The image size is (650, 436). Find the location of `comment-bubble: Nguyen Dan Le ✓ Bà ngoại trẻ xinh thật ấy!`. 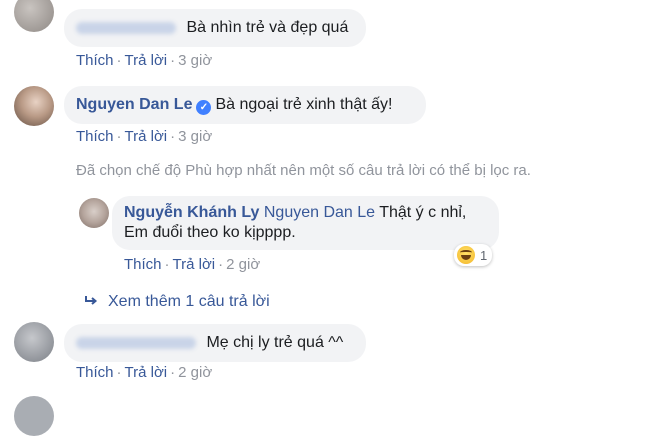

comment-bubble: Nguyen Dan Le ✓ Bà ngoại trẻ xinh thật ấy! is located at coordinates (245, 105).